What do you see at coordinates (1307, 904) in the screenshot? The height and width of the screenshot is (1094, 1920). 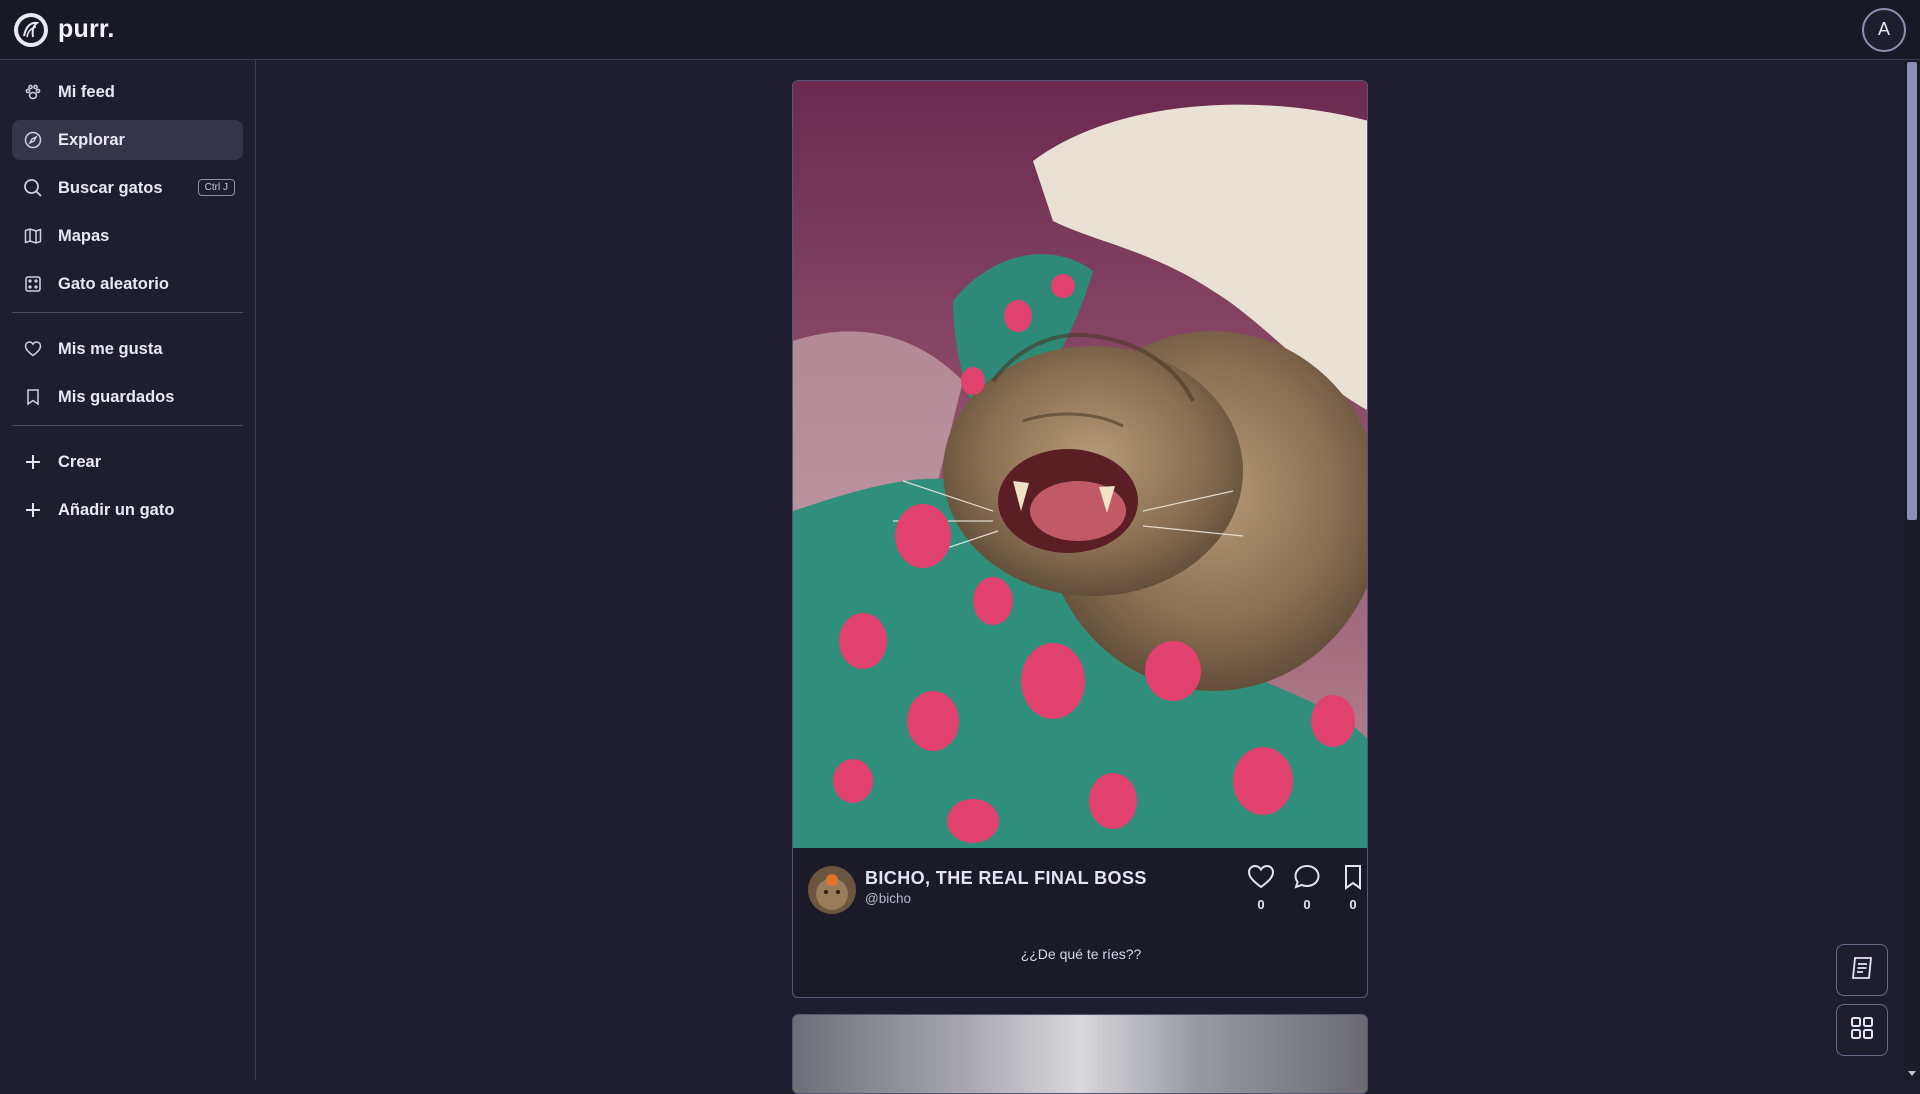 I see `comment-count: 0` at bounding box center [1307, 904].